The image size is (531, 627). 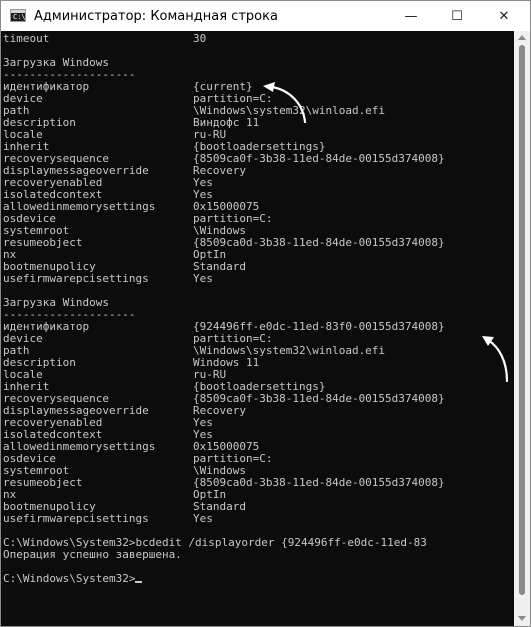 What do you see at coordinates (36, 230) in the screenshot?
I see `console-line-key: systemroot` at bounding box center [36, 230].